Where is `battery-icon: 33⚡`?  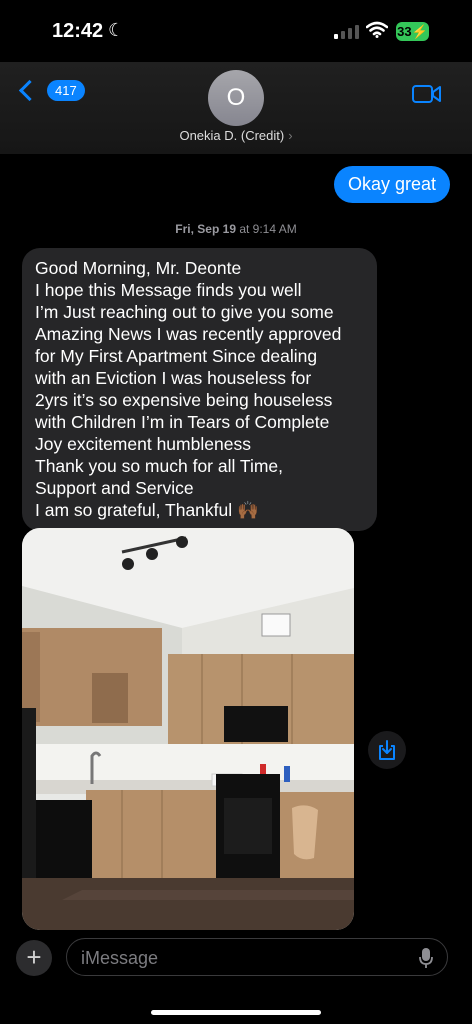
battery-icon: 33⚡ is located at coordinates (412, 31).